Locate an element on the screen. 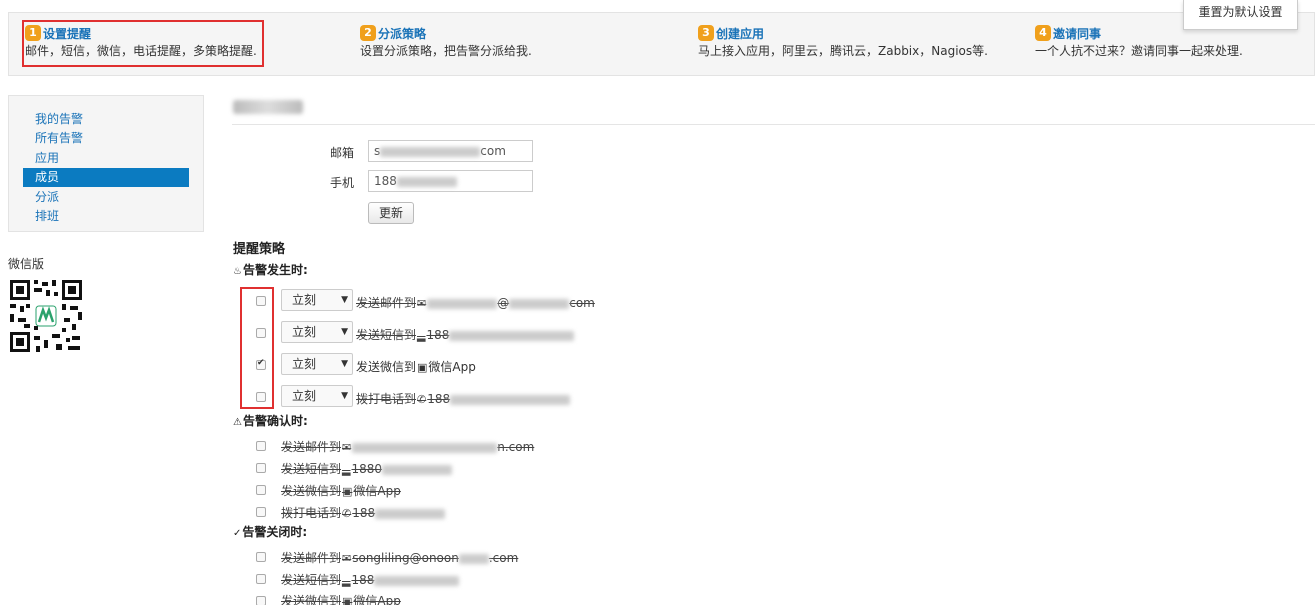  phone-field: 188 is located at coordinates (450, 181).